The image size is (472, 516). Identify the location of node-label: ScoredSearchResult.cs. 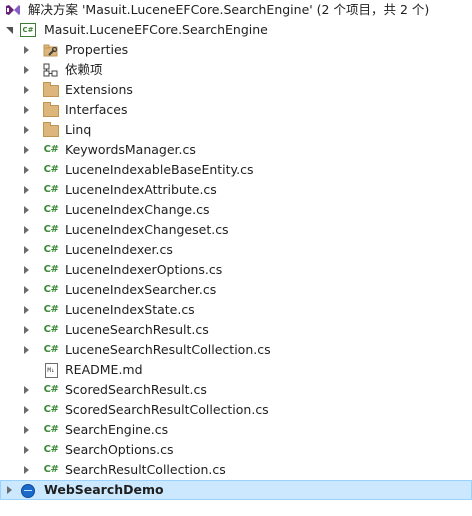
(136, 389).